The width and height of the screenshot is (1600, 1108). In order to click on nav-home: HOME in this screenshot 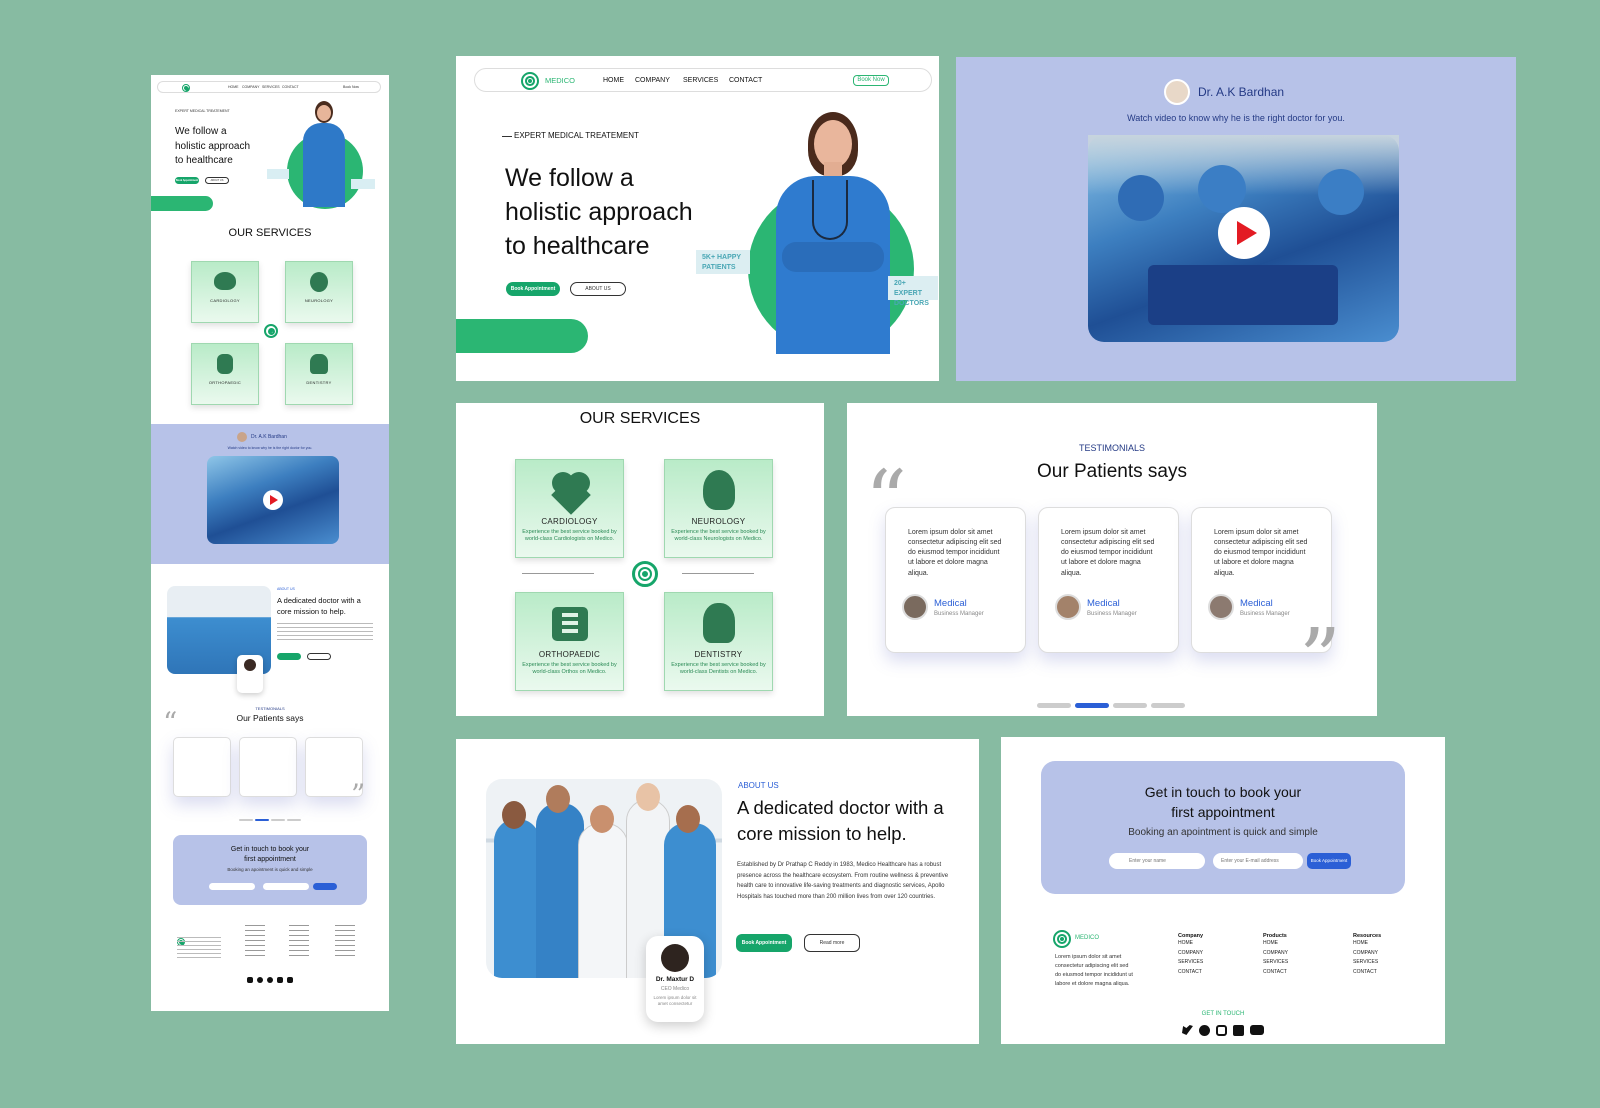, I will do `click(613, 80)`.